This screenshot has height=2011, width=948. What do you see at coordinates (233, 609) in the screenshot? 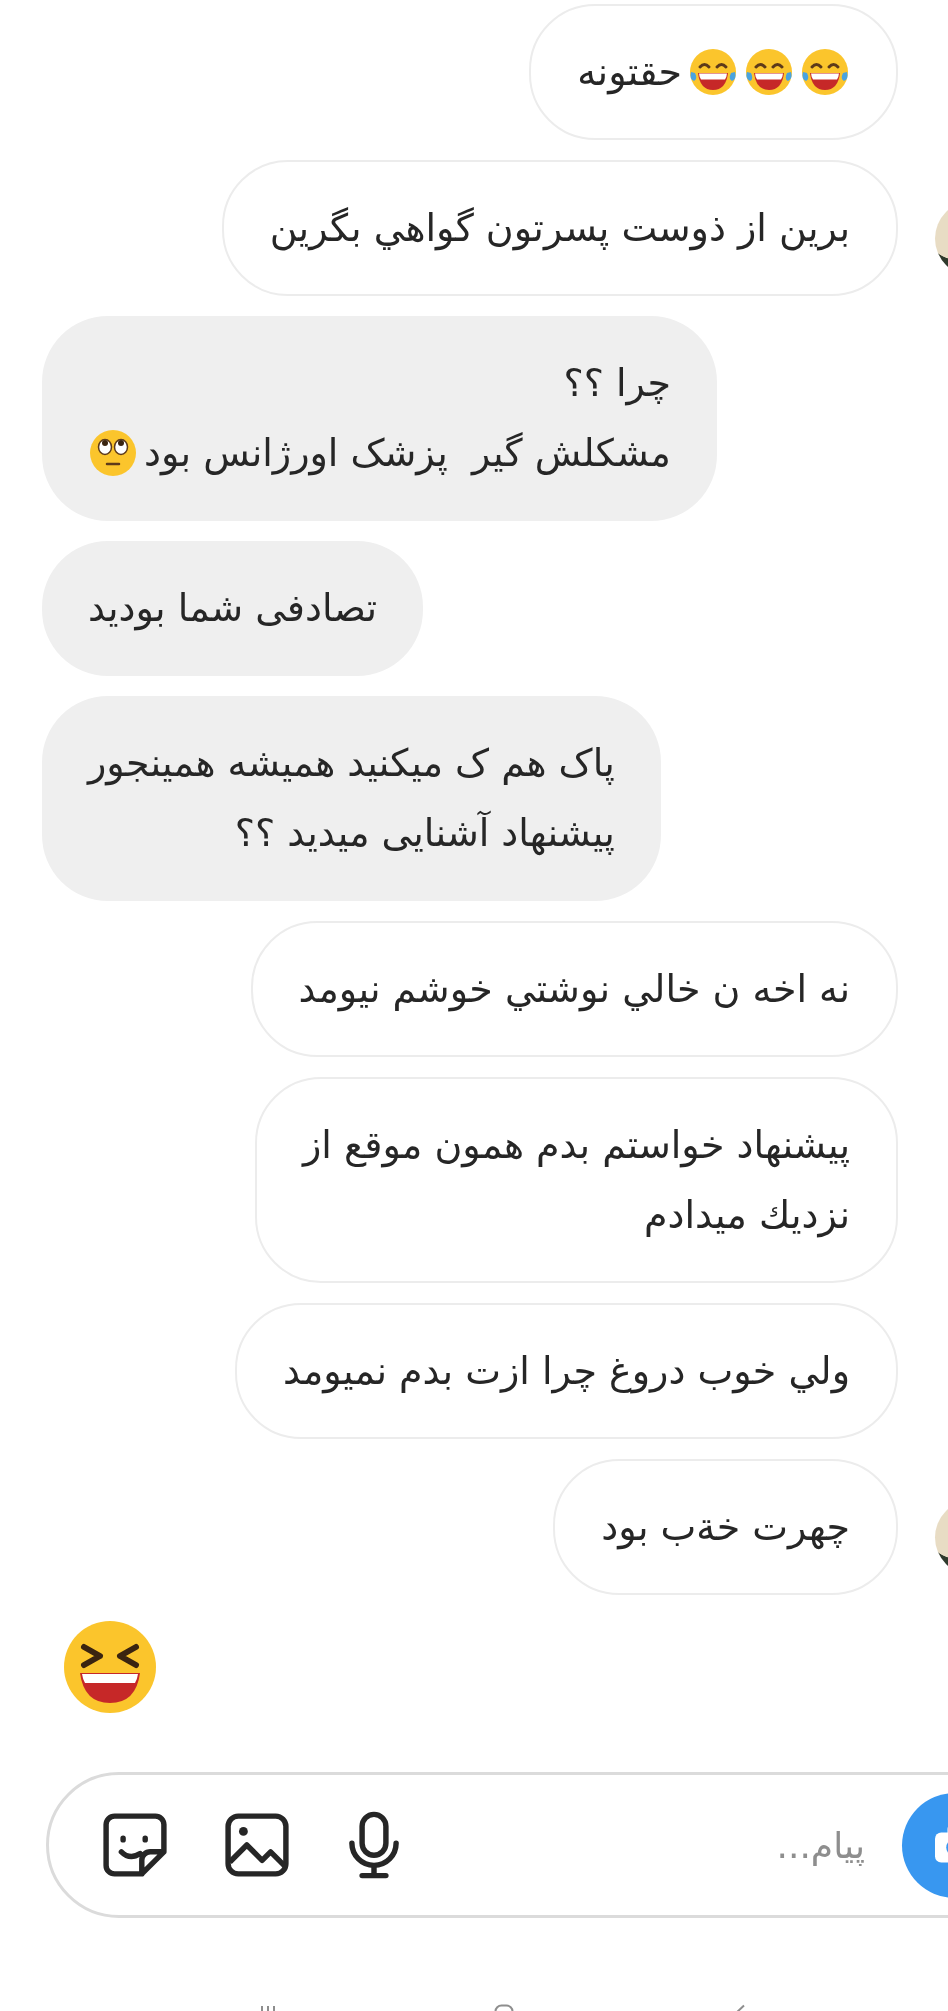
I see `message-text: تصادفی شما بودید` at bounding box center [233, 609].